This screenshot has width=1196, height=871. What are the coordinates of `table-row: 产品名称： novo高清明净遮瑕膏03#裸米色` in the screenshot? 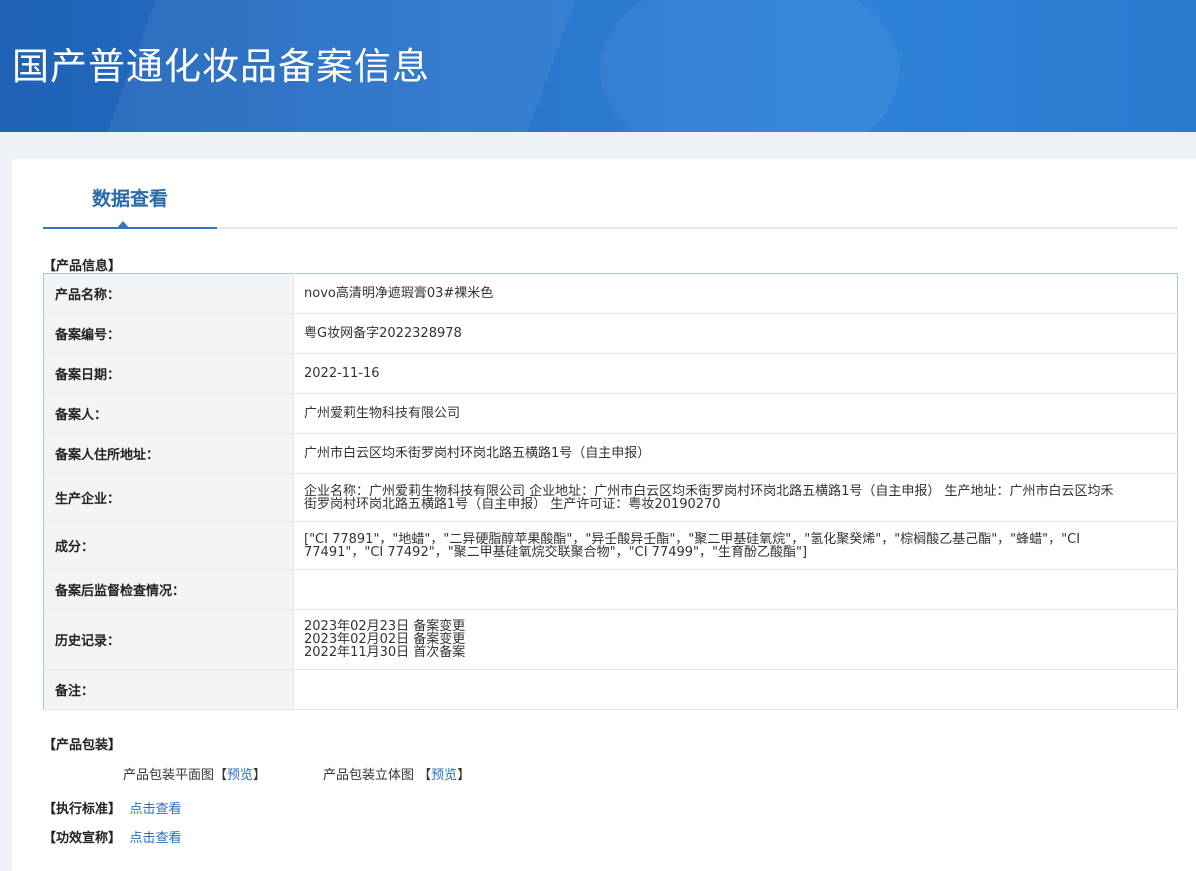 It's located at (610, 293).